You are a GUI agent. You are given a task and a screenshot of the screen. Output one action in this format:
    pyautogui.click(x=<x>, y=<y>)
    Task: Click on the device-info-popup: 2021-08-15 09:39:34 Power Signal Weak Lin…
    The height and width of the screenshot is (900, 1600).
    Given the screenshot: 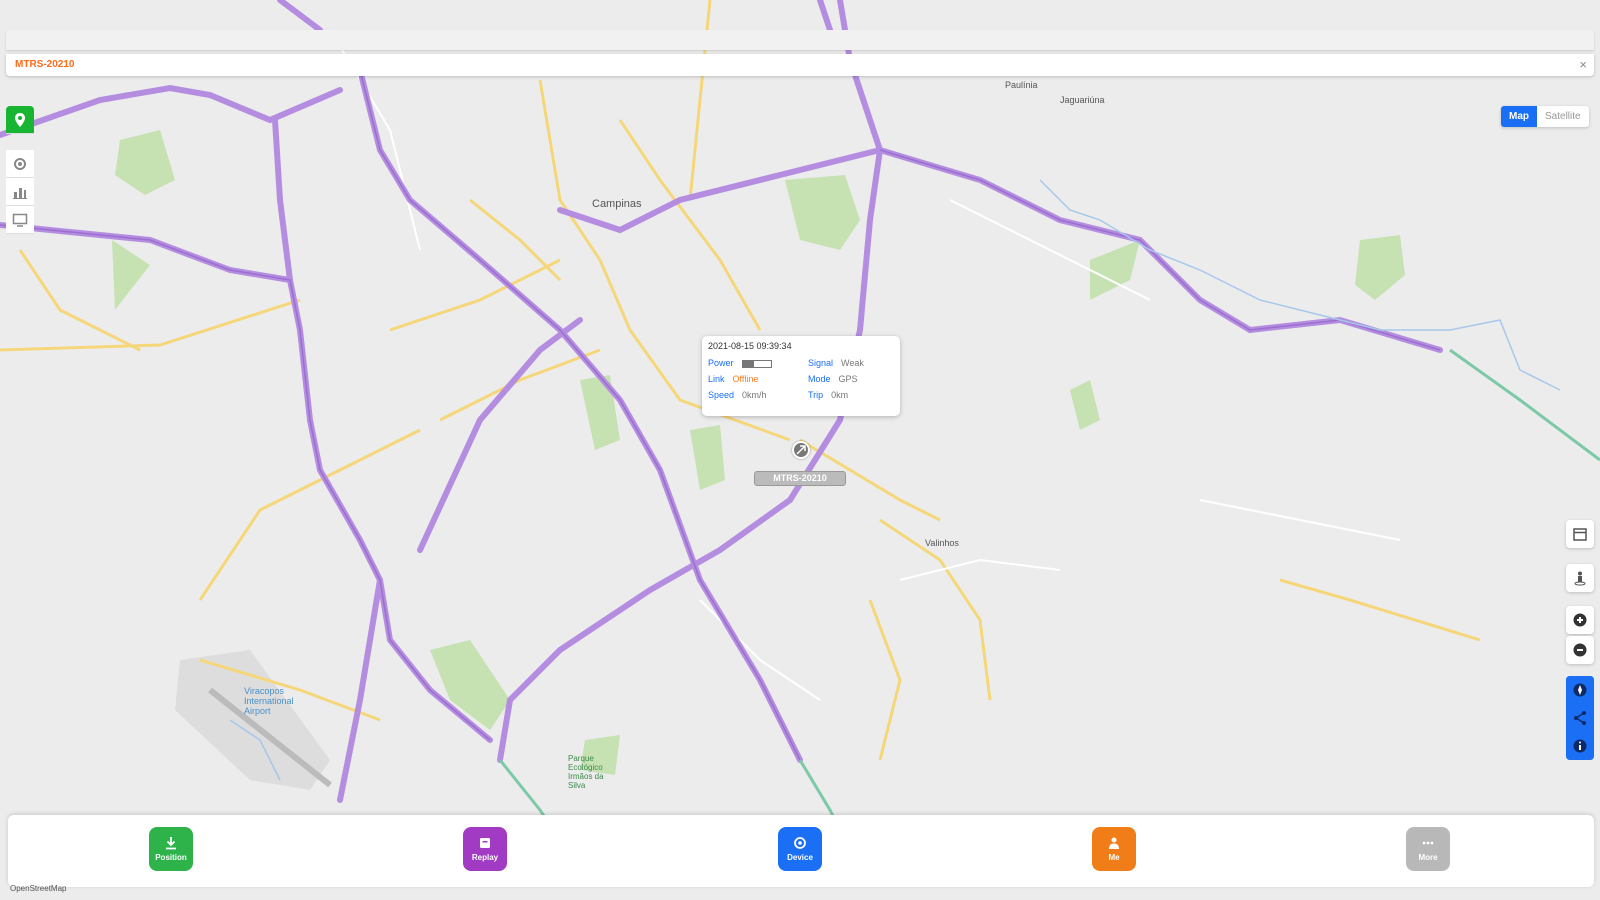 What is the action you would take?
    pyautogui.click(x=801, y=376)
    